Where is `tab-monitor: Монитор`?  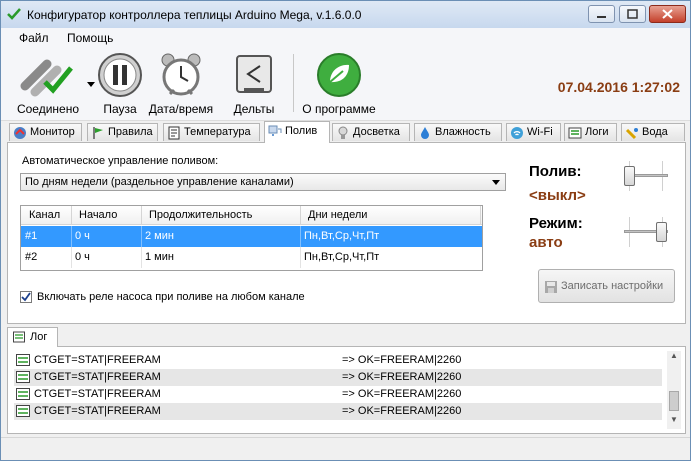
tab-monitor: Монитор is located at coordinates (45, 132).